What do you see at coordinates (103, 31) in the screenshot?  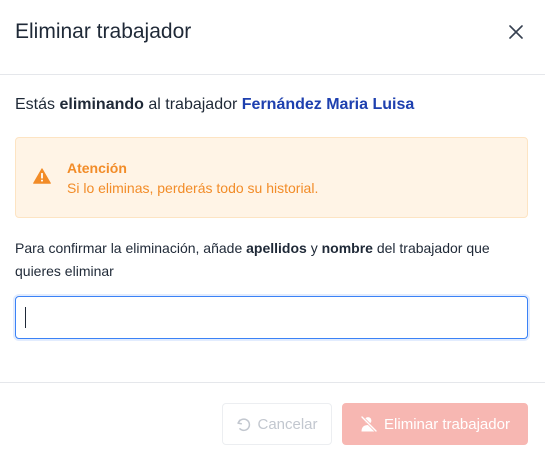 I see `dialog-title: Eliminar trabajador` at bounding box center [103, 31].